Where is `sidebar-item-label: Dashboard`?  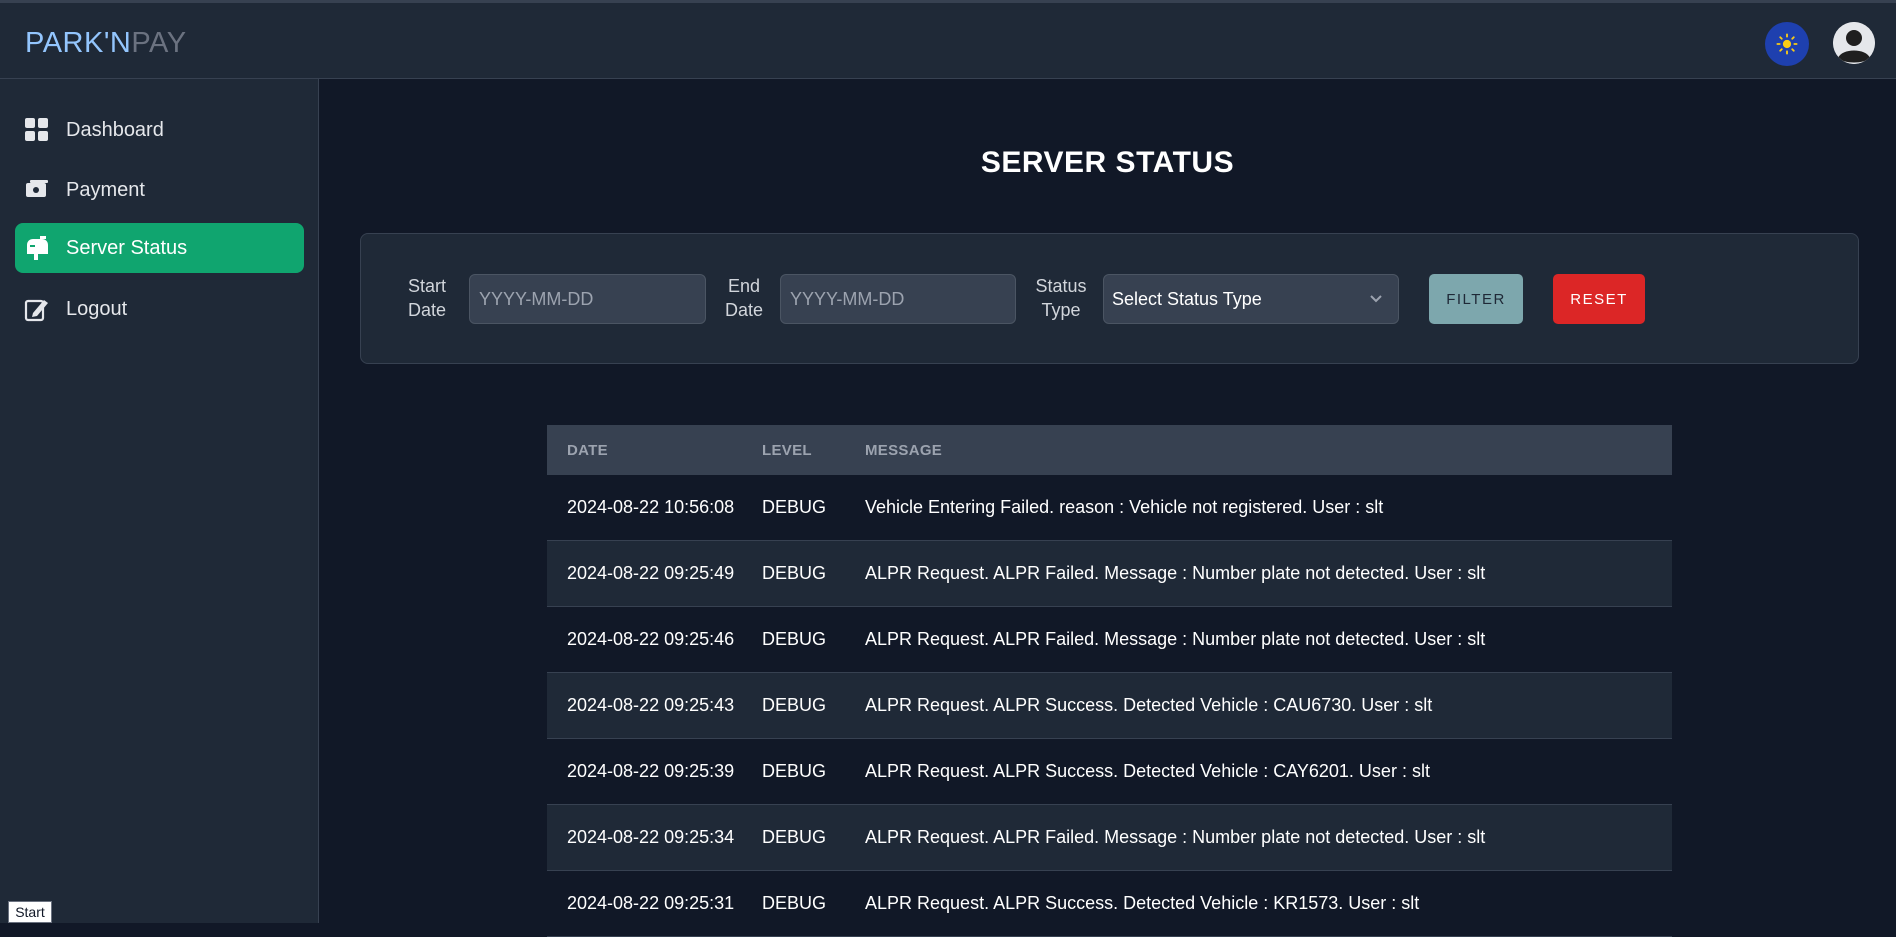
sidebar-item-label: Dashboard is located at coordinates (115, 129).